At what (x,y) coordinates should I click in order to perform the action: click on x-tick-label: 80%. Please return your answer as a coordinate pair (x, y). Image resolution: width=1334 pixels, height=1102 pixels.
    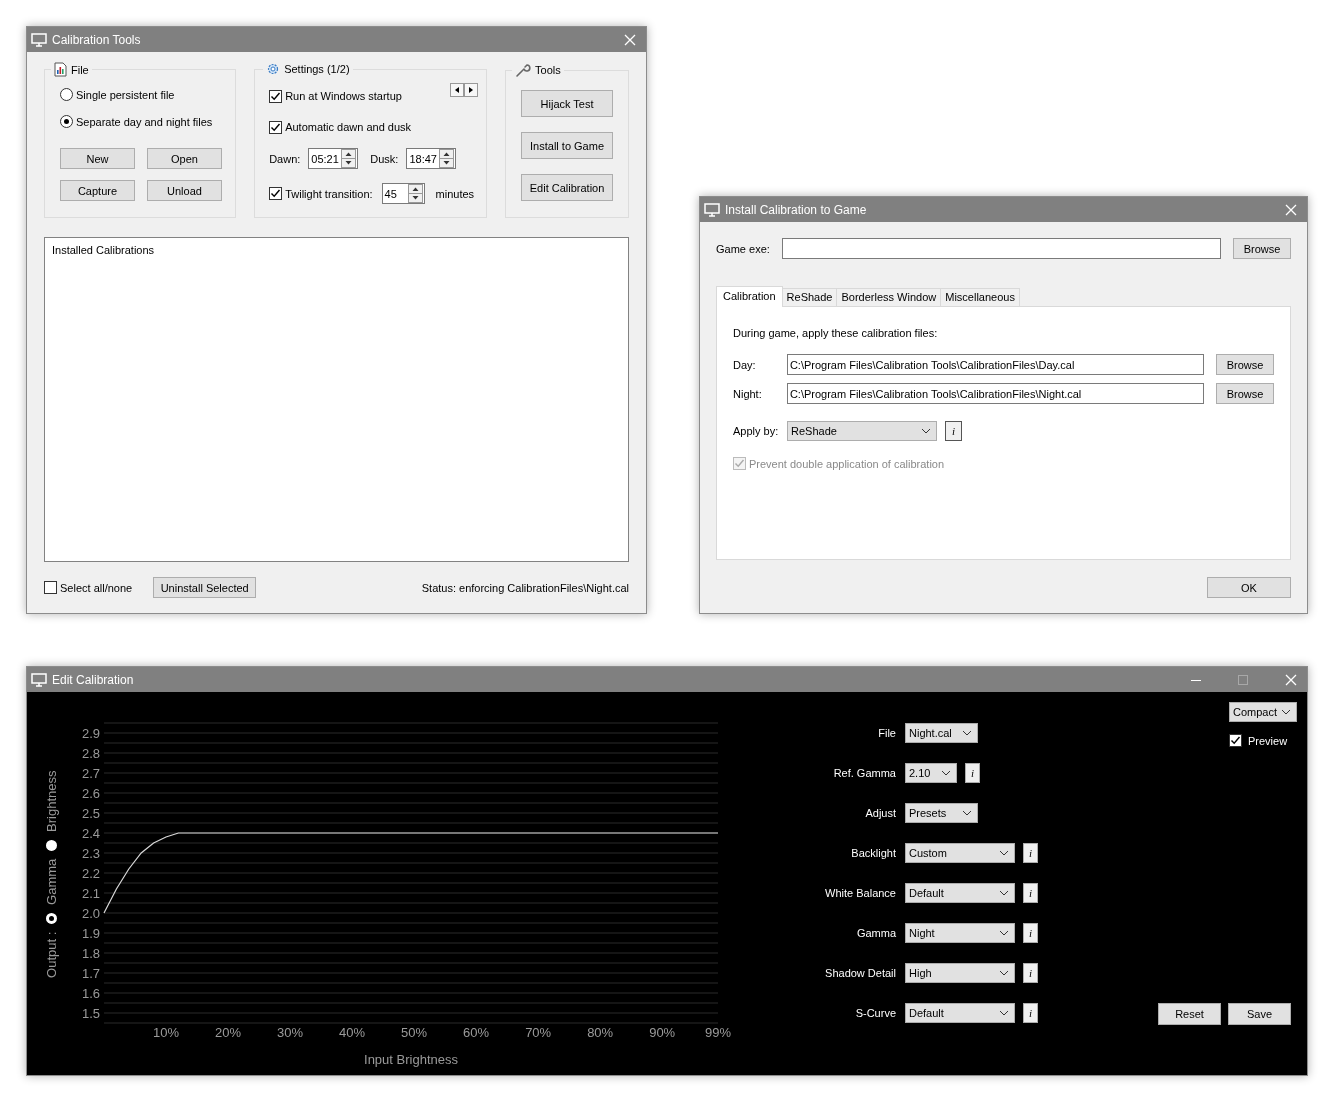
    Looking at the image, I should click on (600, 1032).